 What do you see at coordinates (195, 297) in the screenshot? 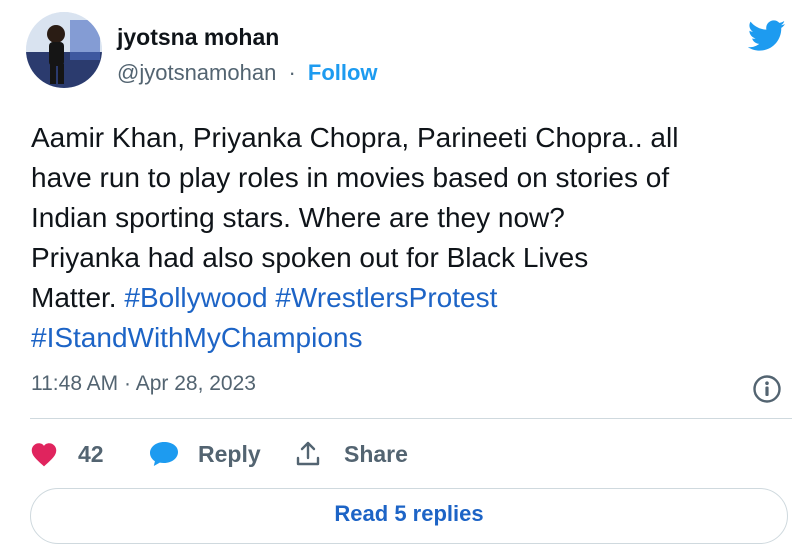
I see `hashtag-link: #Bollywood` at bounding box center [195, 297].